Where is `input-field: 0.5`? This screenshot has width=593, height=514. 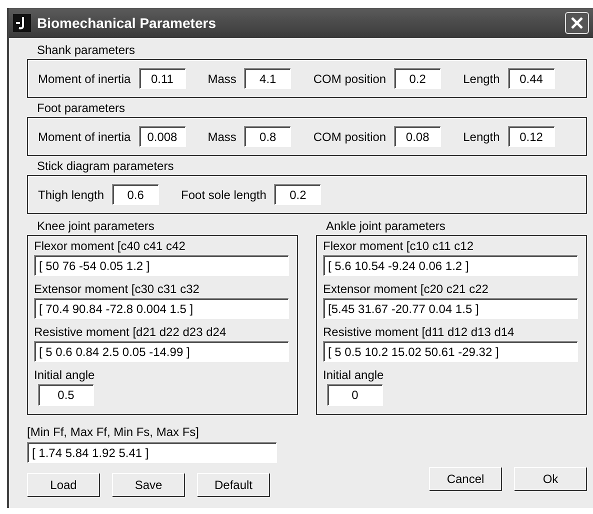
input-field: 0.5 is located at coordinates (66, 395).